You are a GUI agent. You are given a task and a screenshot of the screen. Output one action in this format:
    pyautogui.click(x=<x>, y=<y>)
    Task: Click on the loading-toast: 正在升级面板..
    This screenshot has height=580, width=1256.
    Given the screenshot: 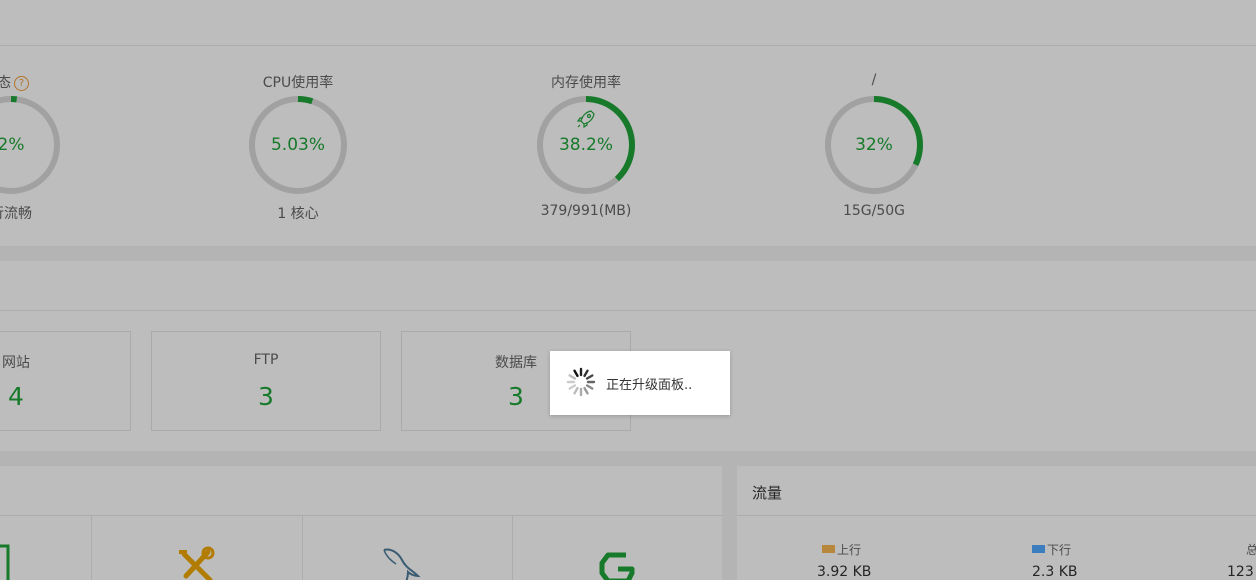 What is the action you would take?
    pyautogui.click(x=640, y=383)
    